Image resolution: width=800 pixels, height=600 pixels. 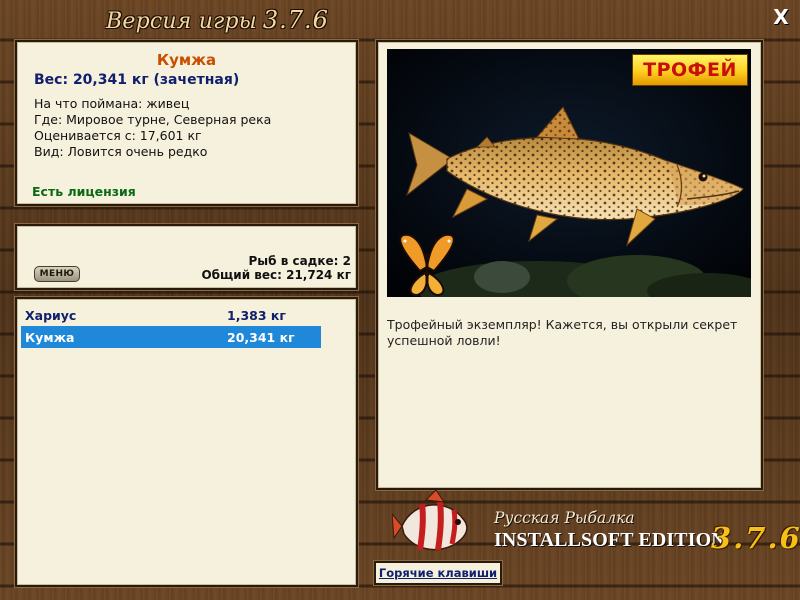 What do you see at coordinates (430, 520) in the screenshot?
I see `fish-logo-icon` at bounding box center [430, 520].